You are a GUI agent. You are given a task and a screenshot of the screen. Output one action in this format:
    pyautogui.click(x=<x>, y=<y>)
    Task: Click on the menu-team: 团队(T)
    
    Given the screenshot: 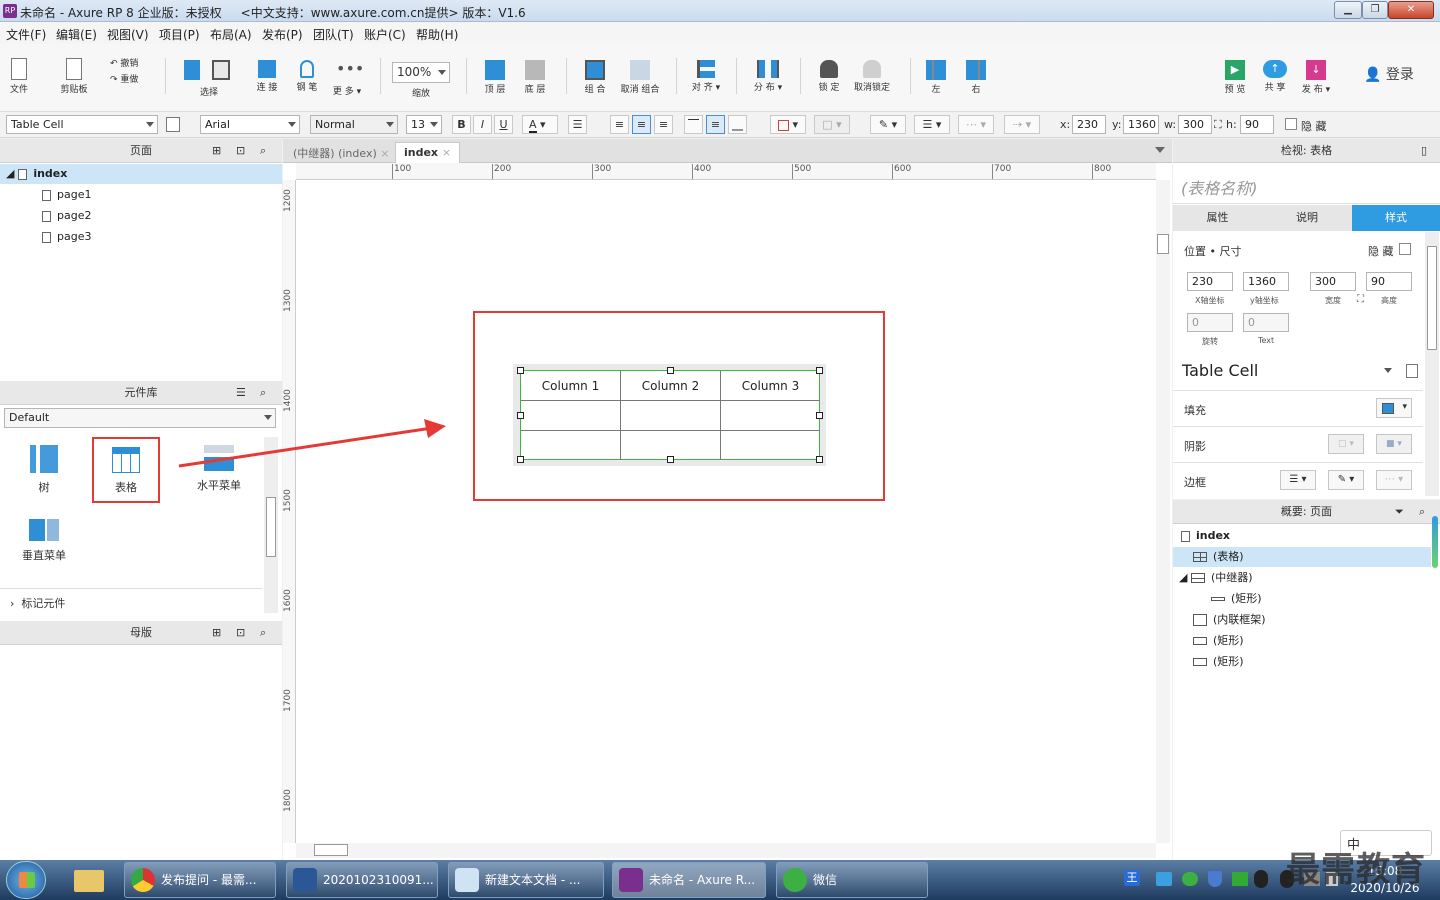 What is the action you would take?
    pyautogui.click(x=333, y=34)
    